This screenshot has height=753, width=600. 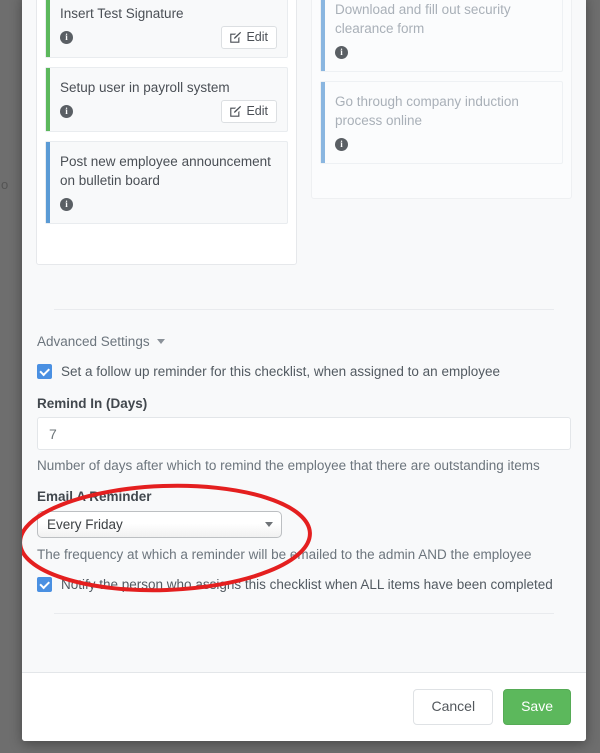 I want to click on notify-assigner-checkbox, so click(x=44, y=584).